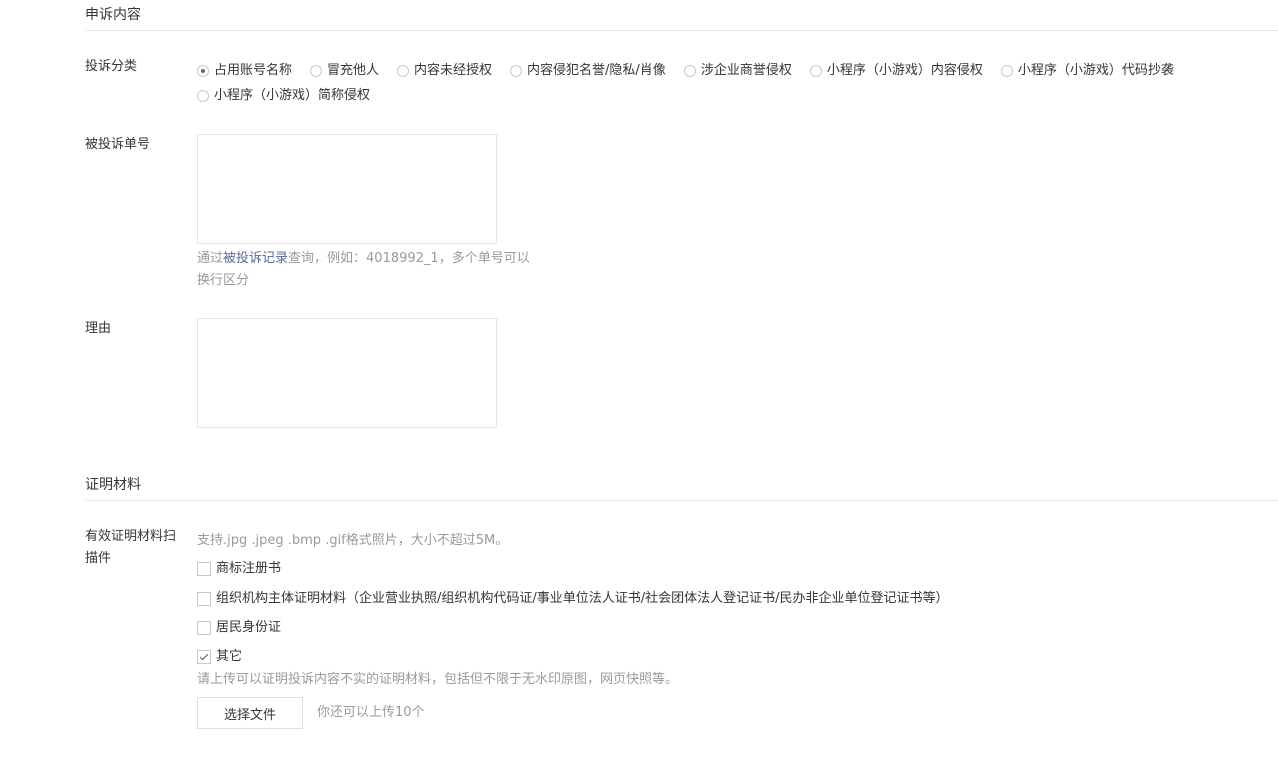  Describe the element at coordinates (111, 66) in the screenshot. I see `category-label: 投诉分类` at that location.